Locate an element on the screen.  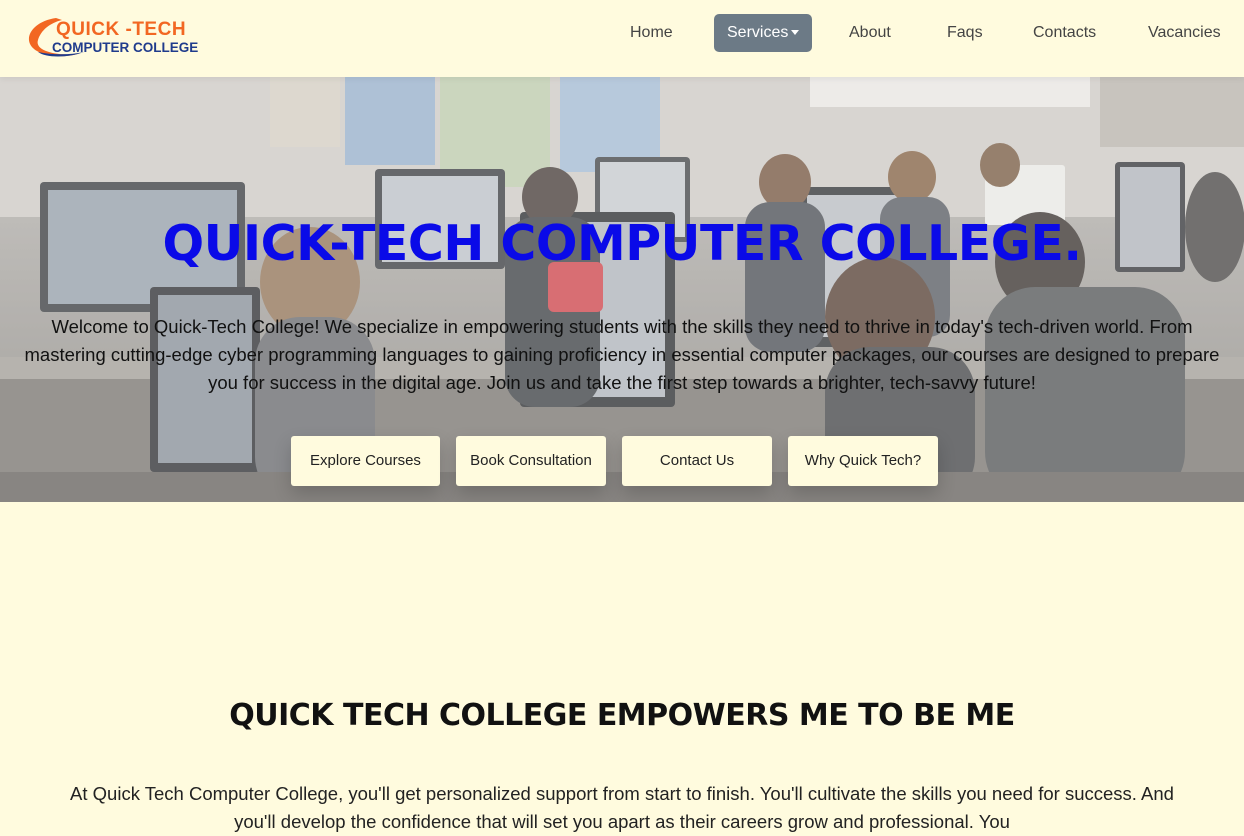
brand-logo: QUICK -TECH COMPUTER COLLEGE is located at coordinates (110, 36).